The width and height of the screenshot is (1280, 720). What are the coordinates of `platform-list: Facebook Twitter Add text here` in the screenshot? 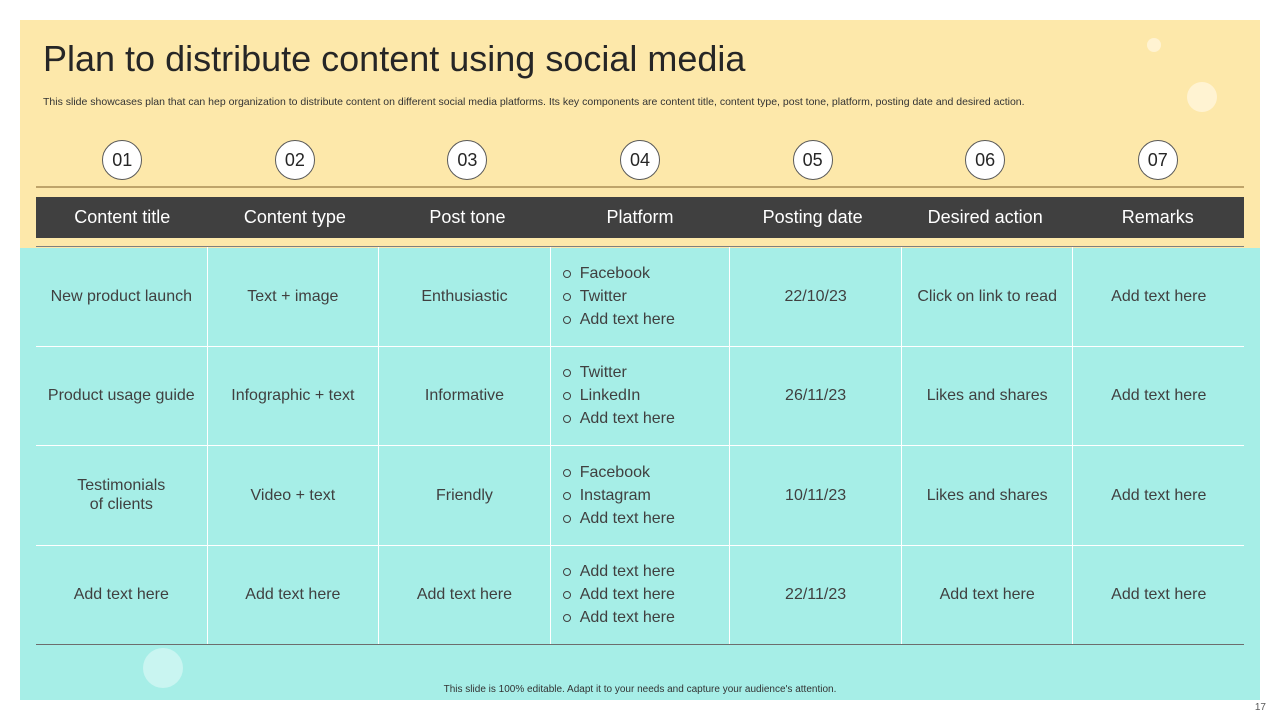 It's located at (618, 296).